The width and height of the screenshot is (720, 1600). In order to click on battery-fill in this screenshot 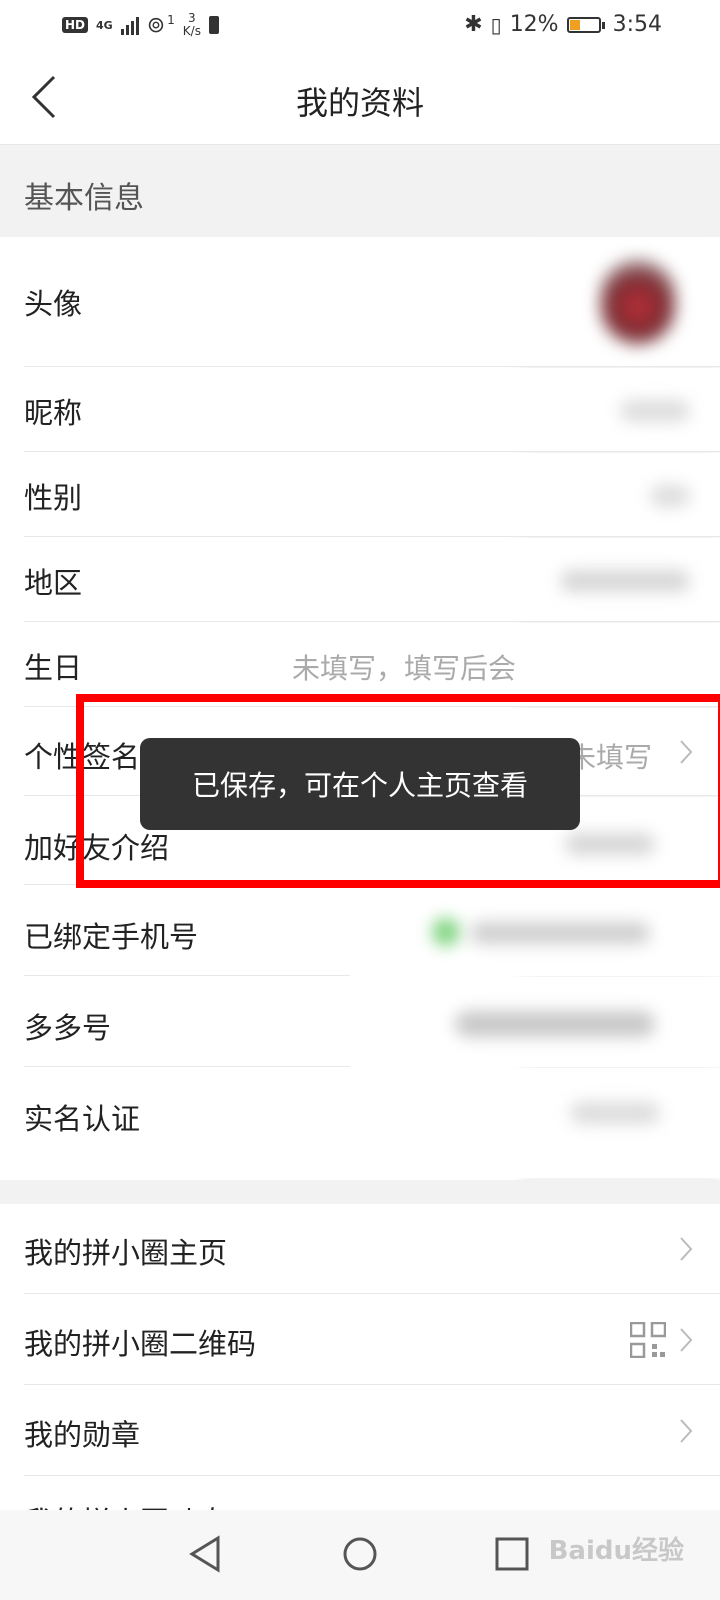, I will do `click(574, 24)`.